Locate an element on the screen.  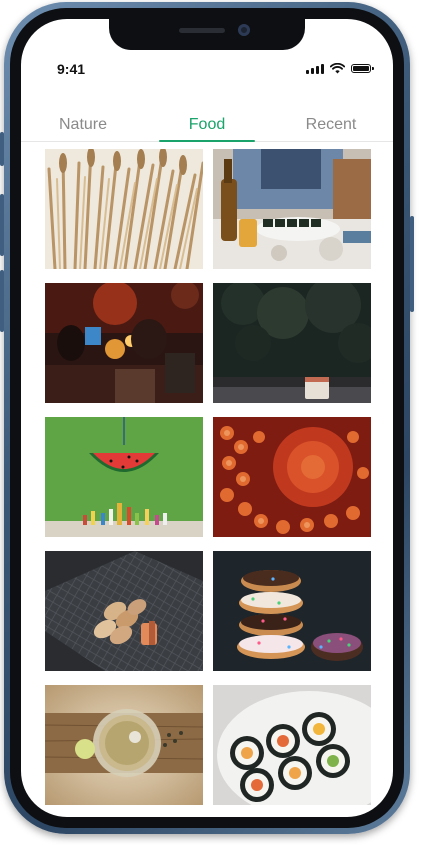
front-camera is located at coordinates (244, 30).